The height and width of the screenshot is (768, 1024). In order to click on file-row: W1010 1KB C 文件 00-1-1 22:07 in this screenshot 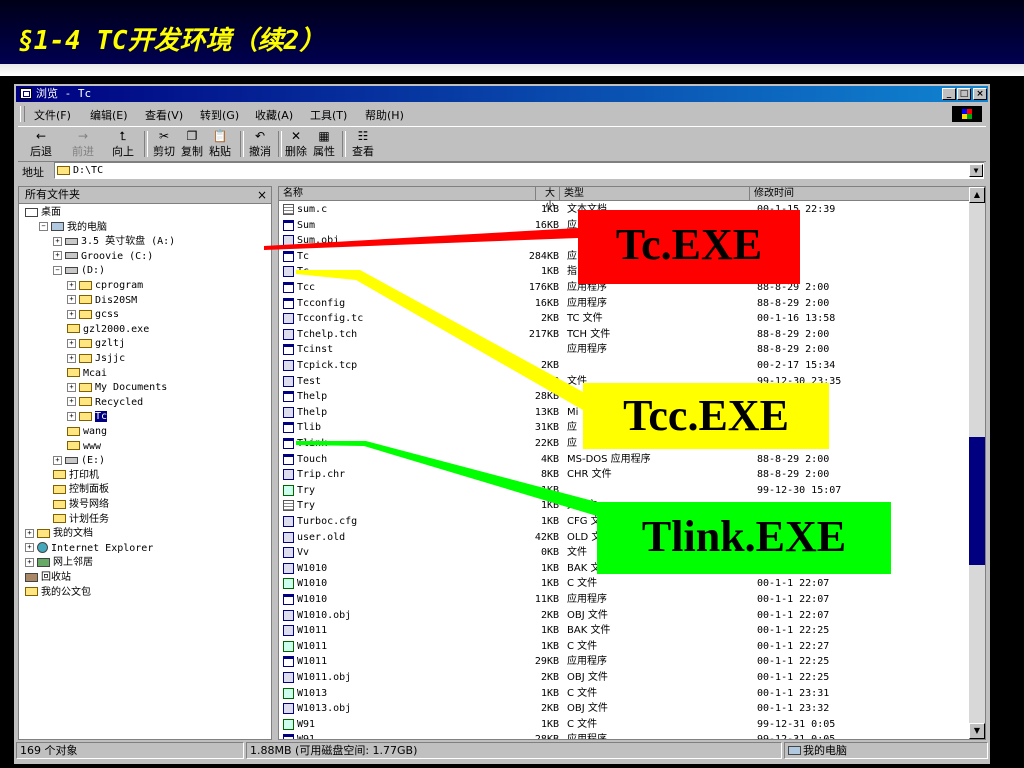, I will do `click(625, 584)`.